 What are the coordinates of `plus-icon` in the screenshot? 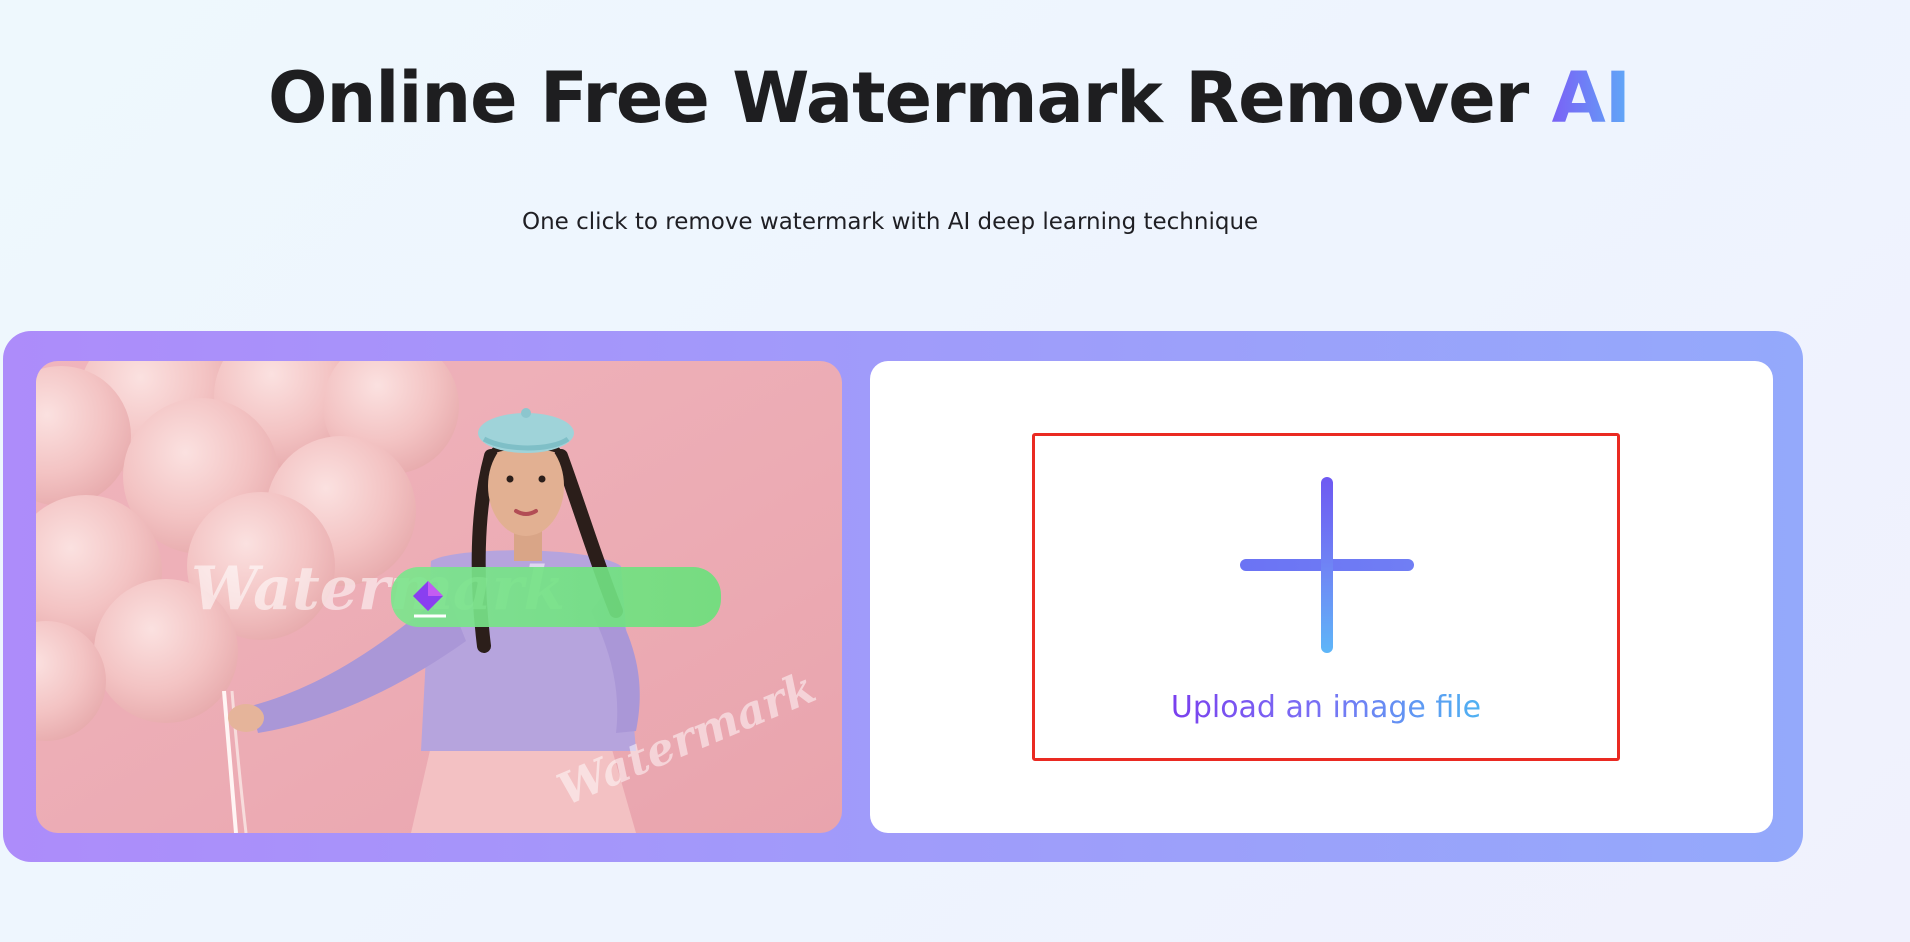 It's located at (1327, 565).